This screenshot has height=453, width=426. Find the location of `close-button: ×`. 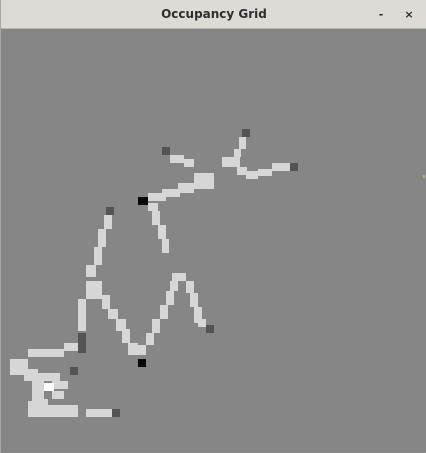

close-button: × is located at coordinates (409, 15).